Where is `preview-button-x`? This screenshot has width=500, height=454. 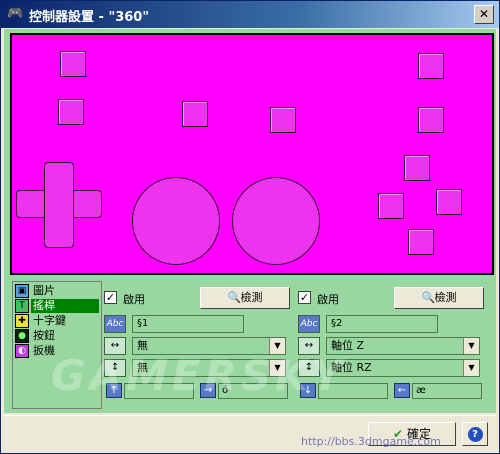
preview-button-x is located at coordinates (391, 206).